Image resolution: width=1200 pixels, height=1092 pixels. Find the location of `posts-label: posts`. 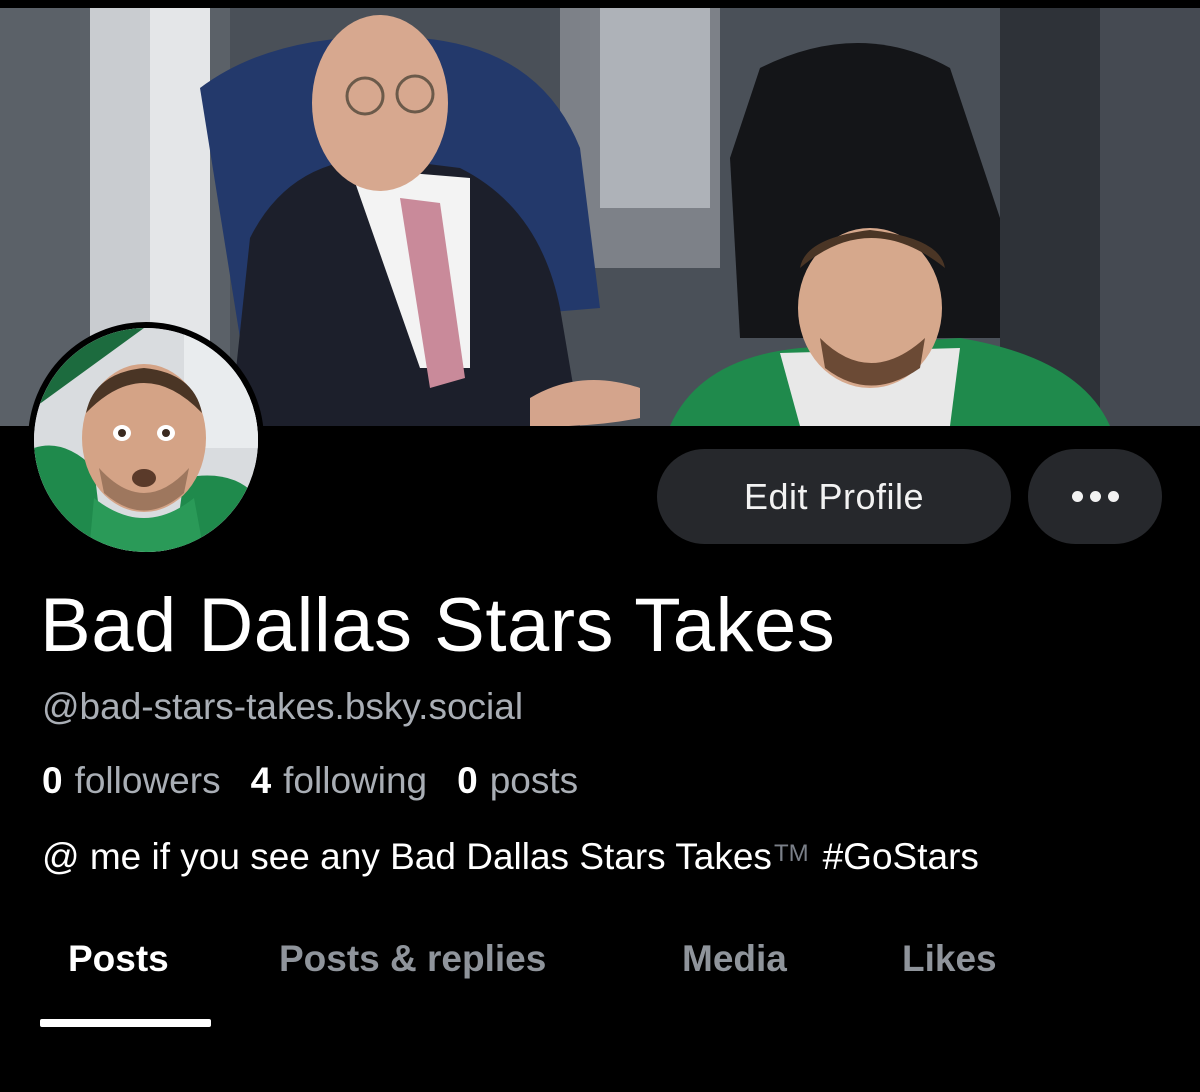

posts-label: posts is located at coordinates (534, 780).